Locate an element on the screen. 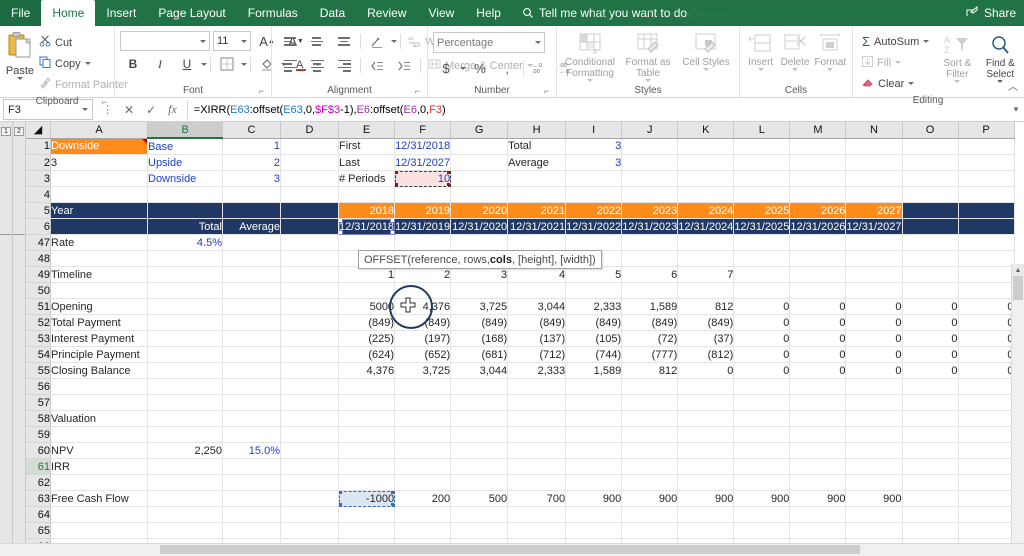 Image resolution: width=1024 pixels, height=556 pixels. row-header-57: 57 is located at coordinates (38, 402).